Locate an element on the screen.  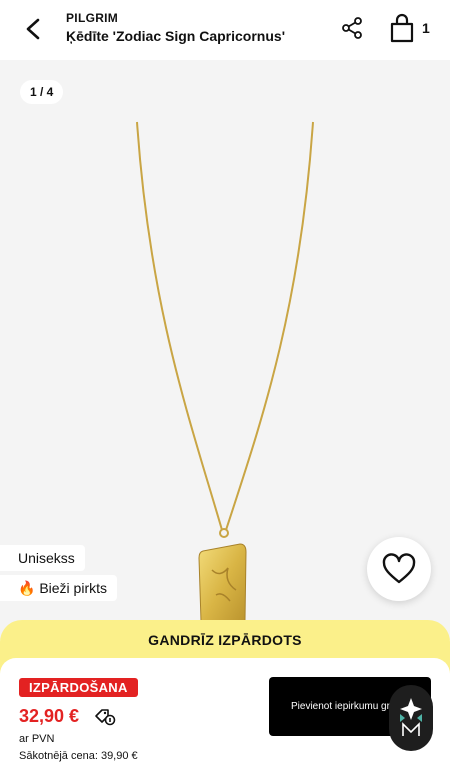
assistant-button is located at coordinates (411, 718).